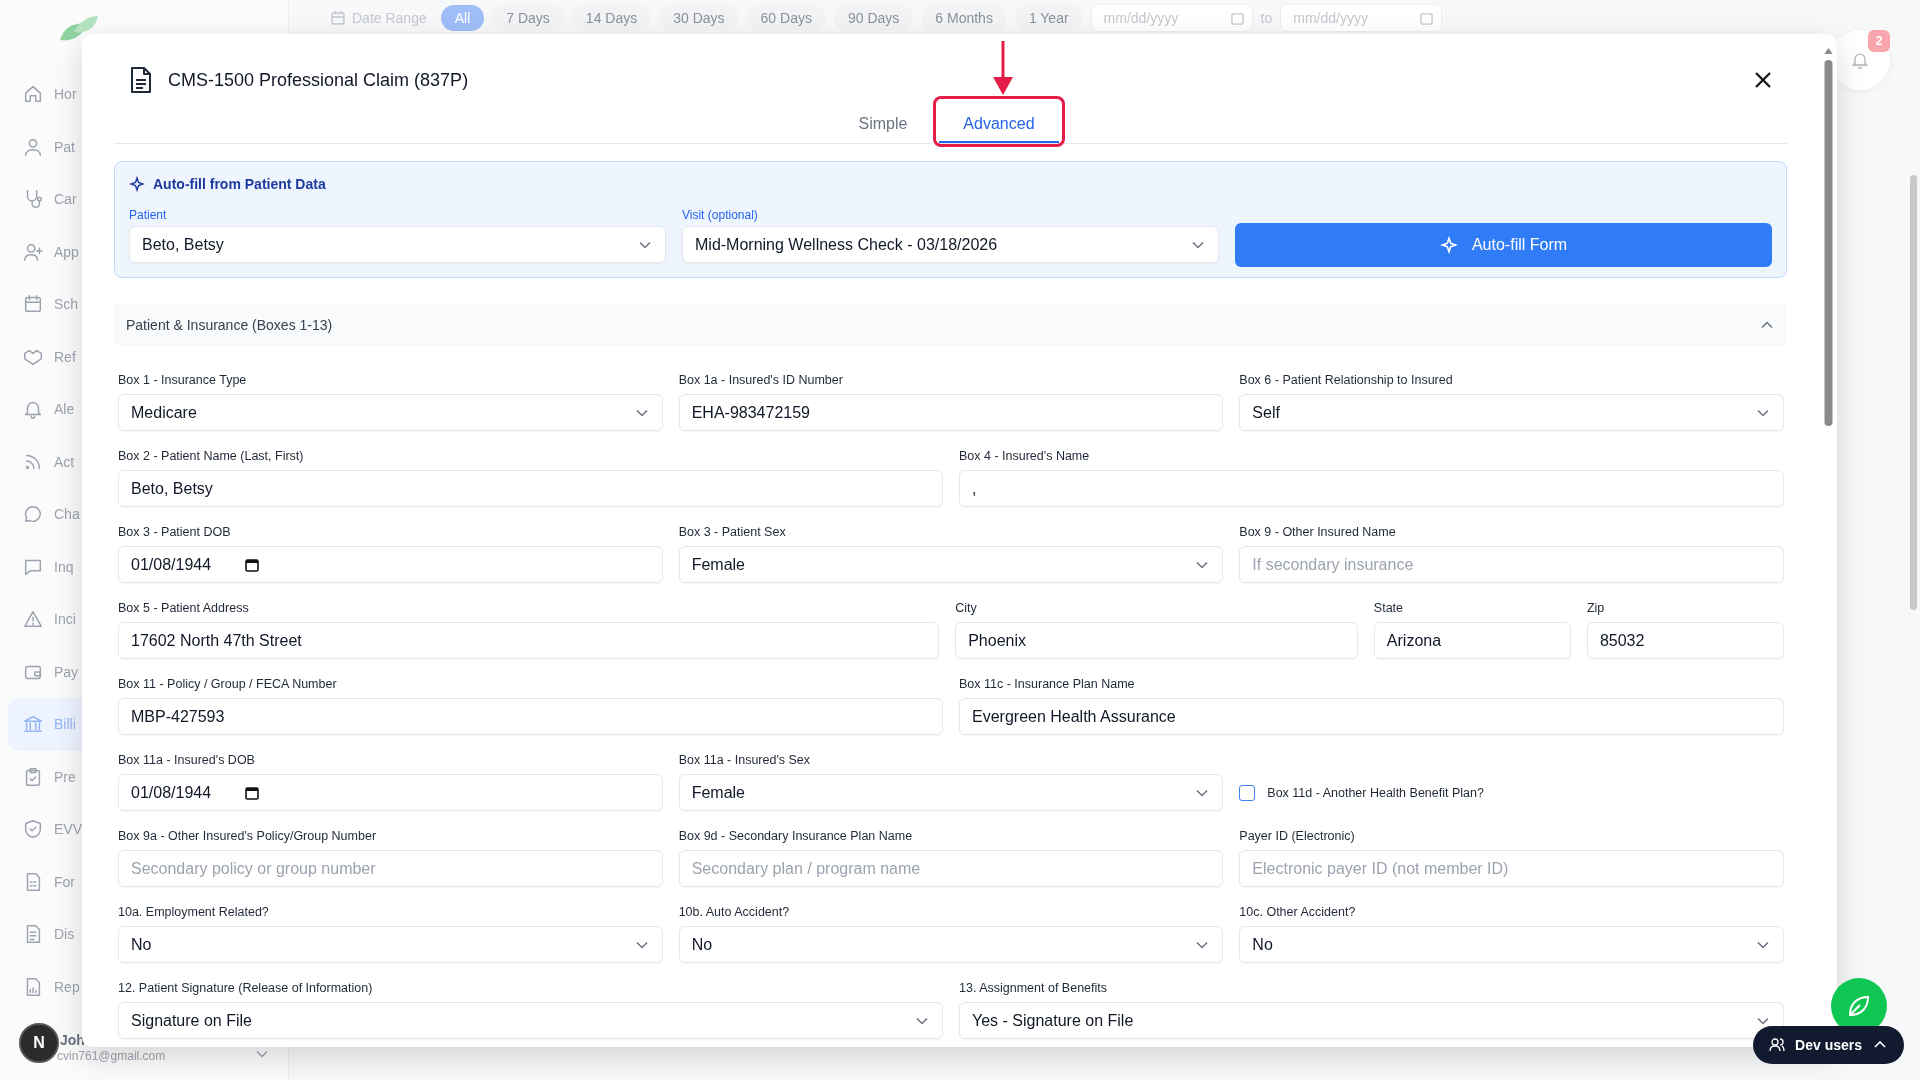 Image resolution: width=1920 pixels, height=1080 pixels. Describe the element at coordinates (175, 532) in the screenshot. I see `field-label: Box 3 - Patient DOB` at that location.